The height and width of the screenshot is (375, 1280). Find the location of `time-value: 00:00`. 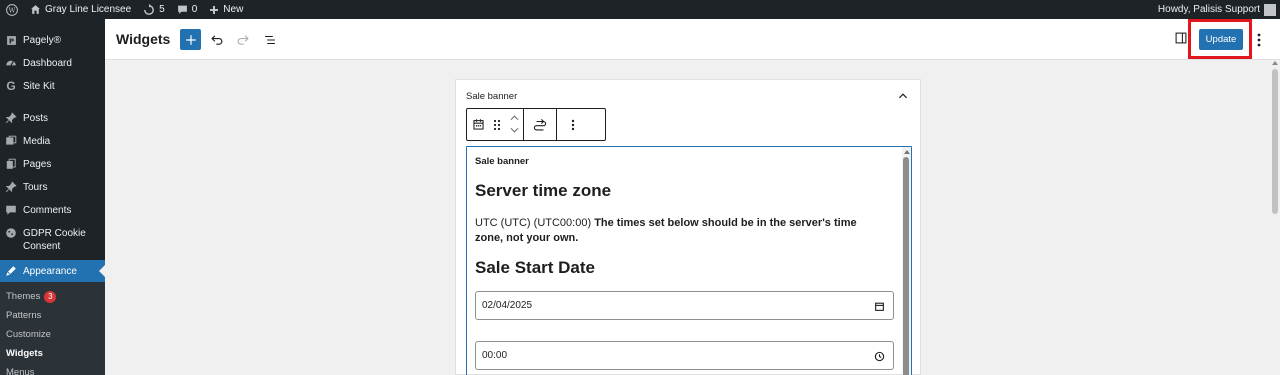

time-value: 00:00 is located at coordinates (495, 355).